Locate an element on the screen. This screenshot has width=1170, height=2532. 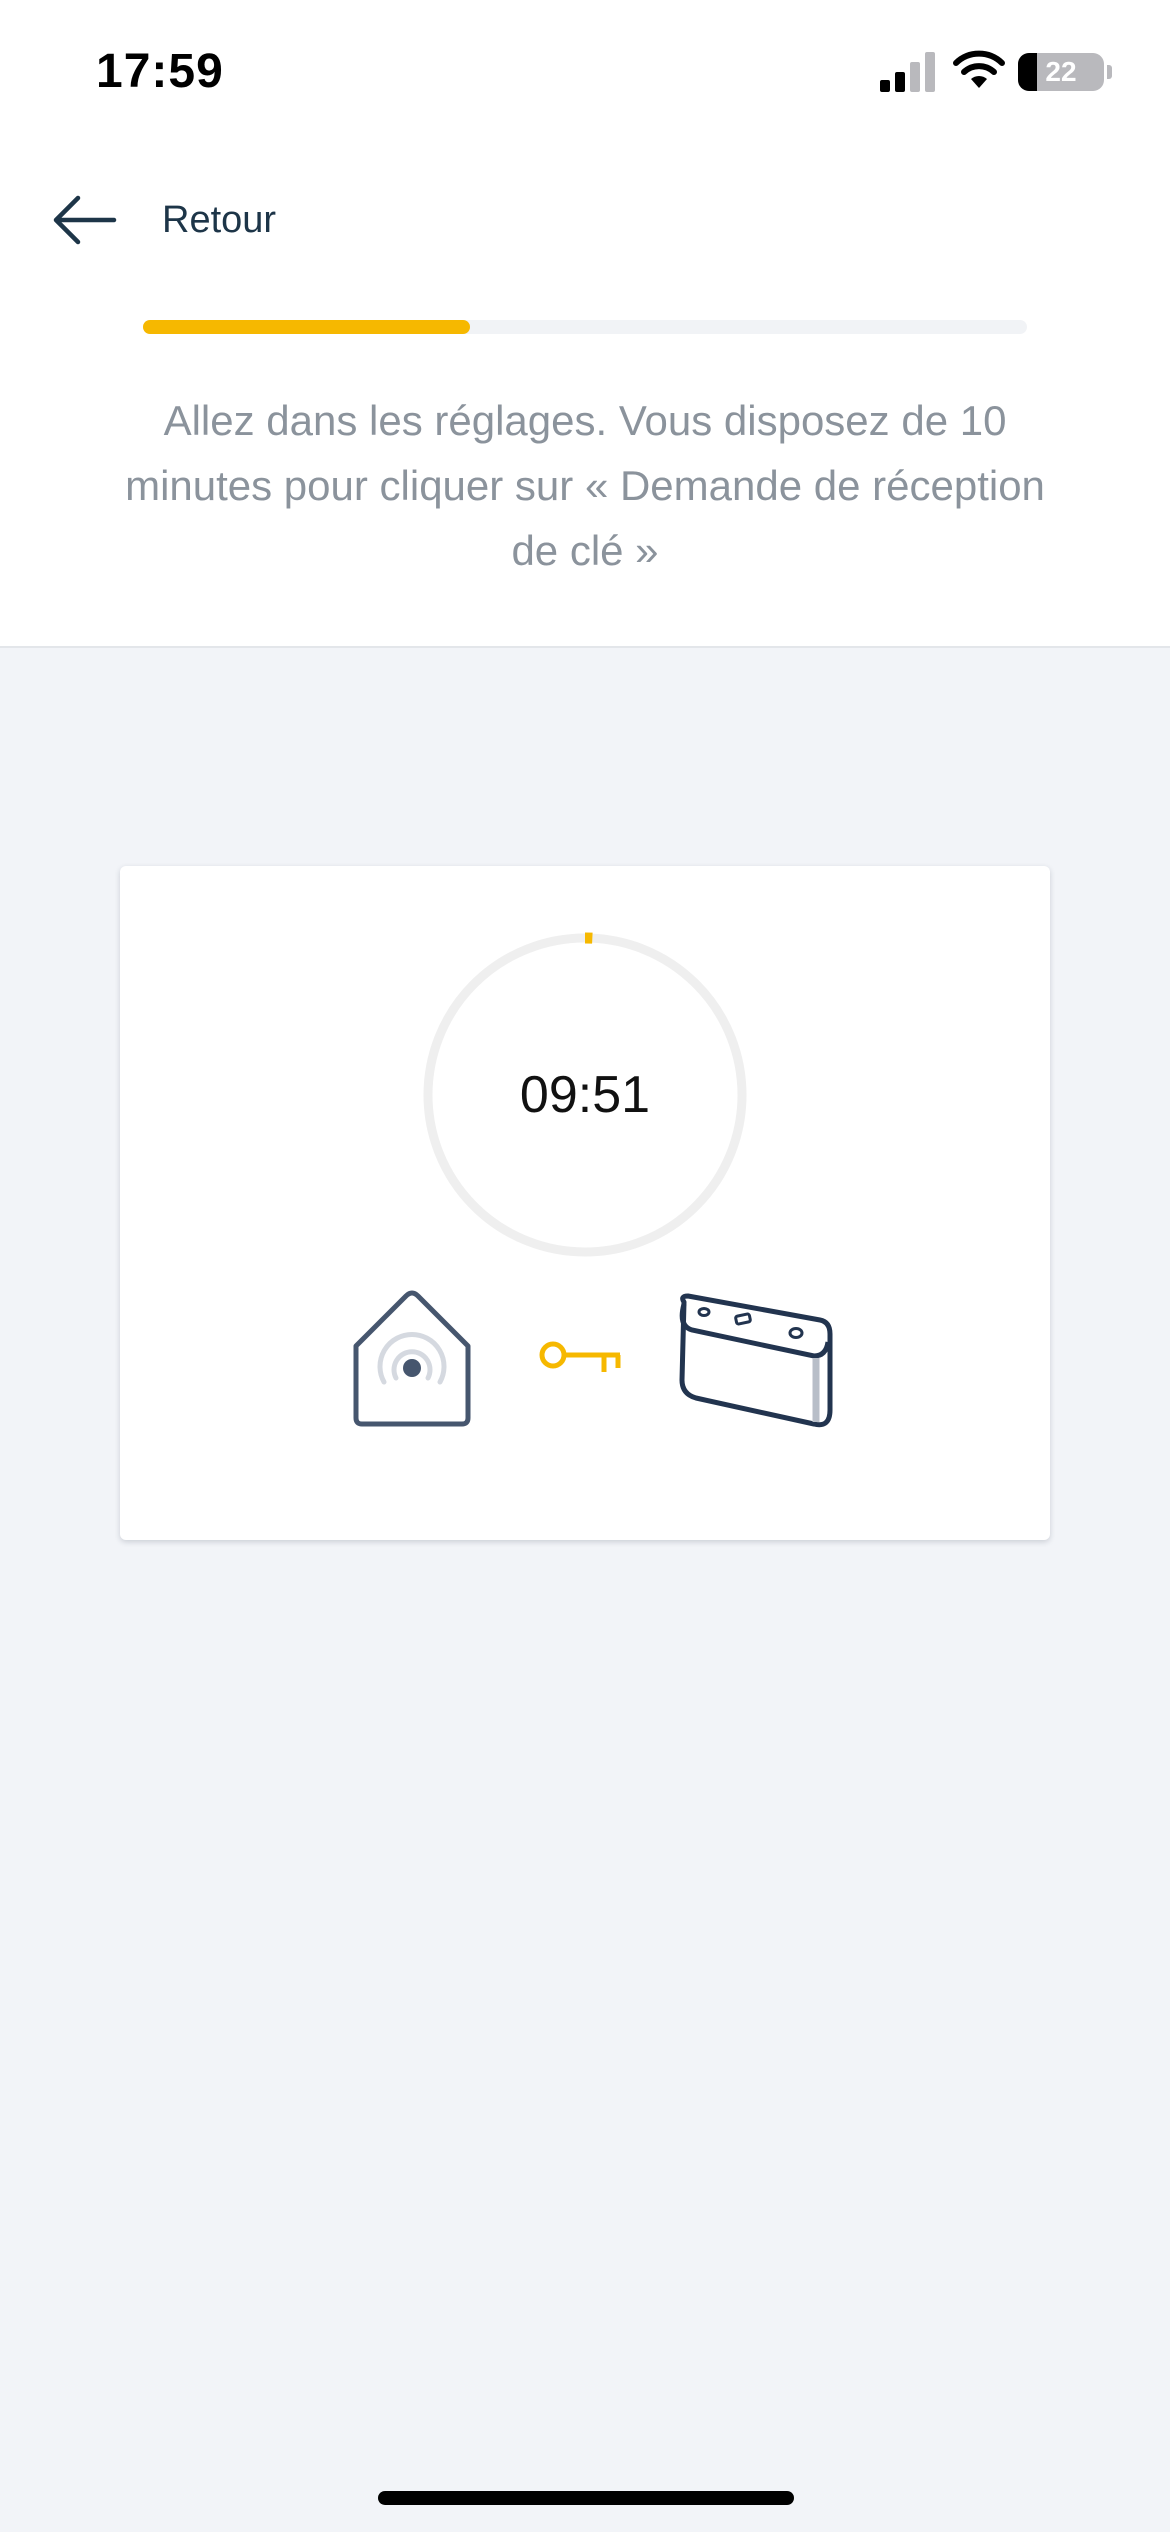
timer-text: 09:51 is located at coordinates (585, 1095).